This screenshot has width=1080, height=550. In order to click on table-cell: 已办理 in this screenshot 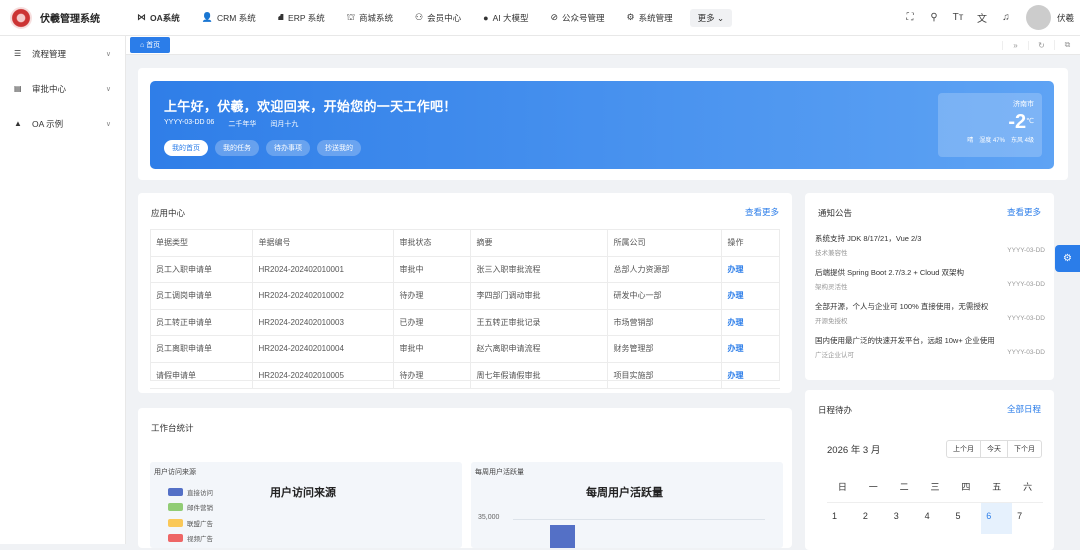, I will do `click(432, 322)`.